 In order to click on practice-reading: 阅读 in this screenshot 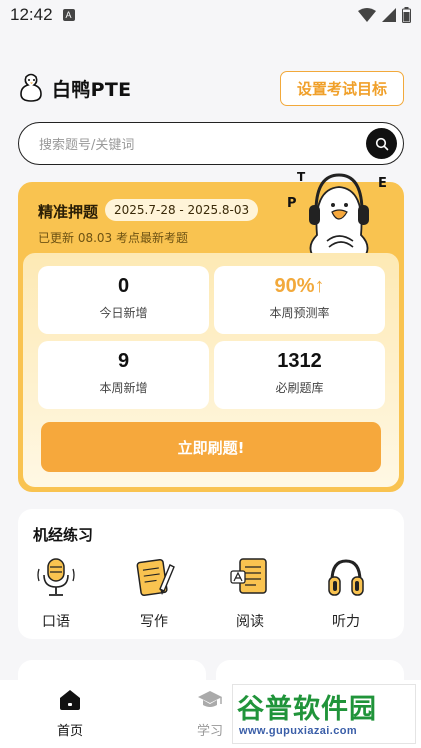, I will do `click(250, 593)`.